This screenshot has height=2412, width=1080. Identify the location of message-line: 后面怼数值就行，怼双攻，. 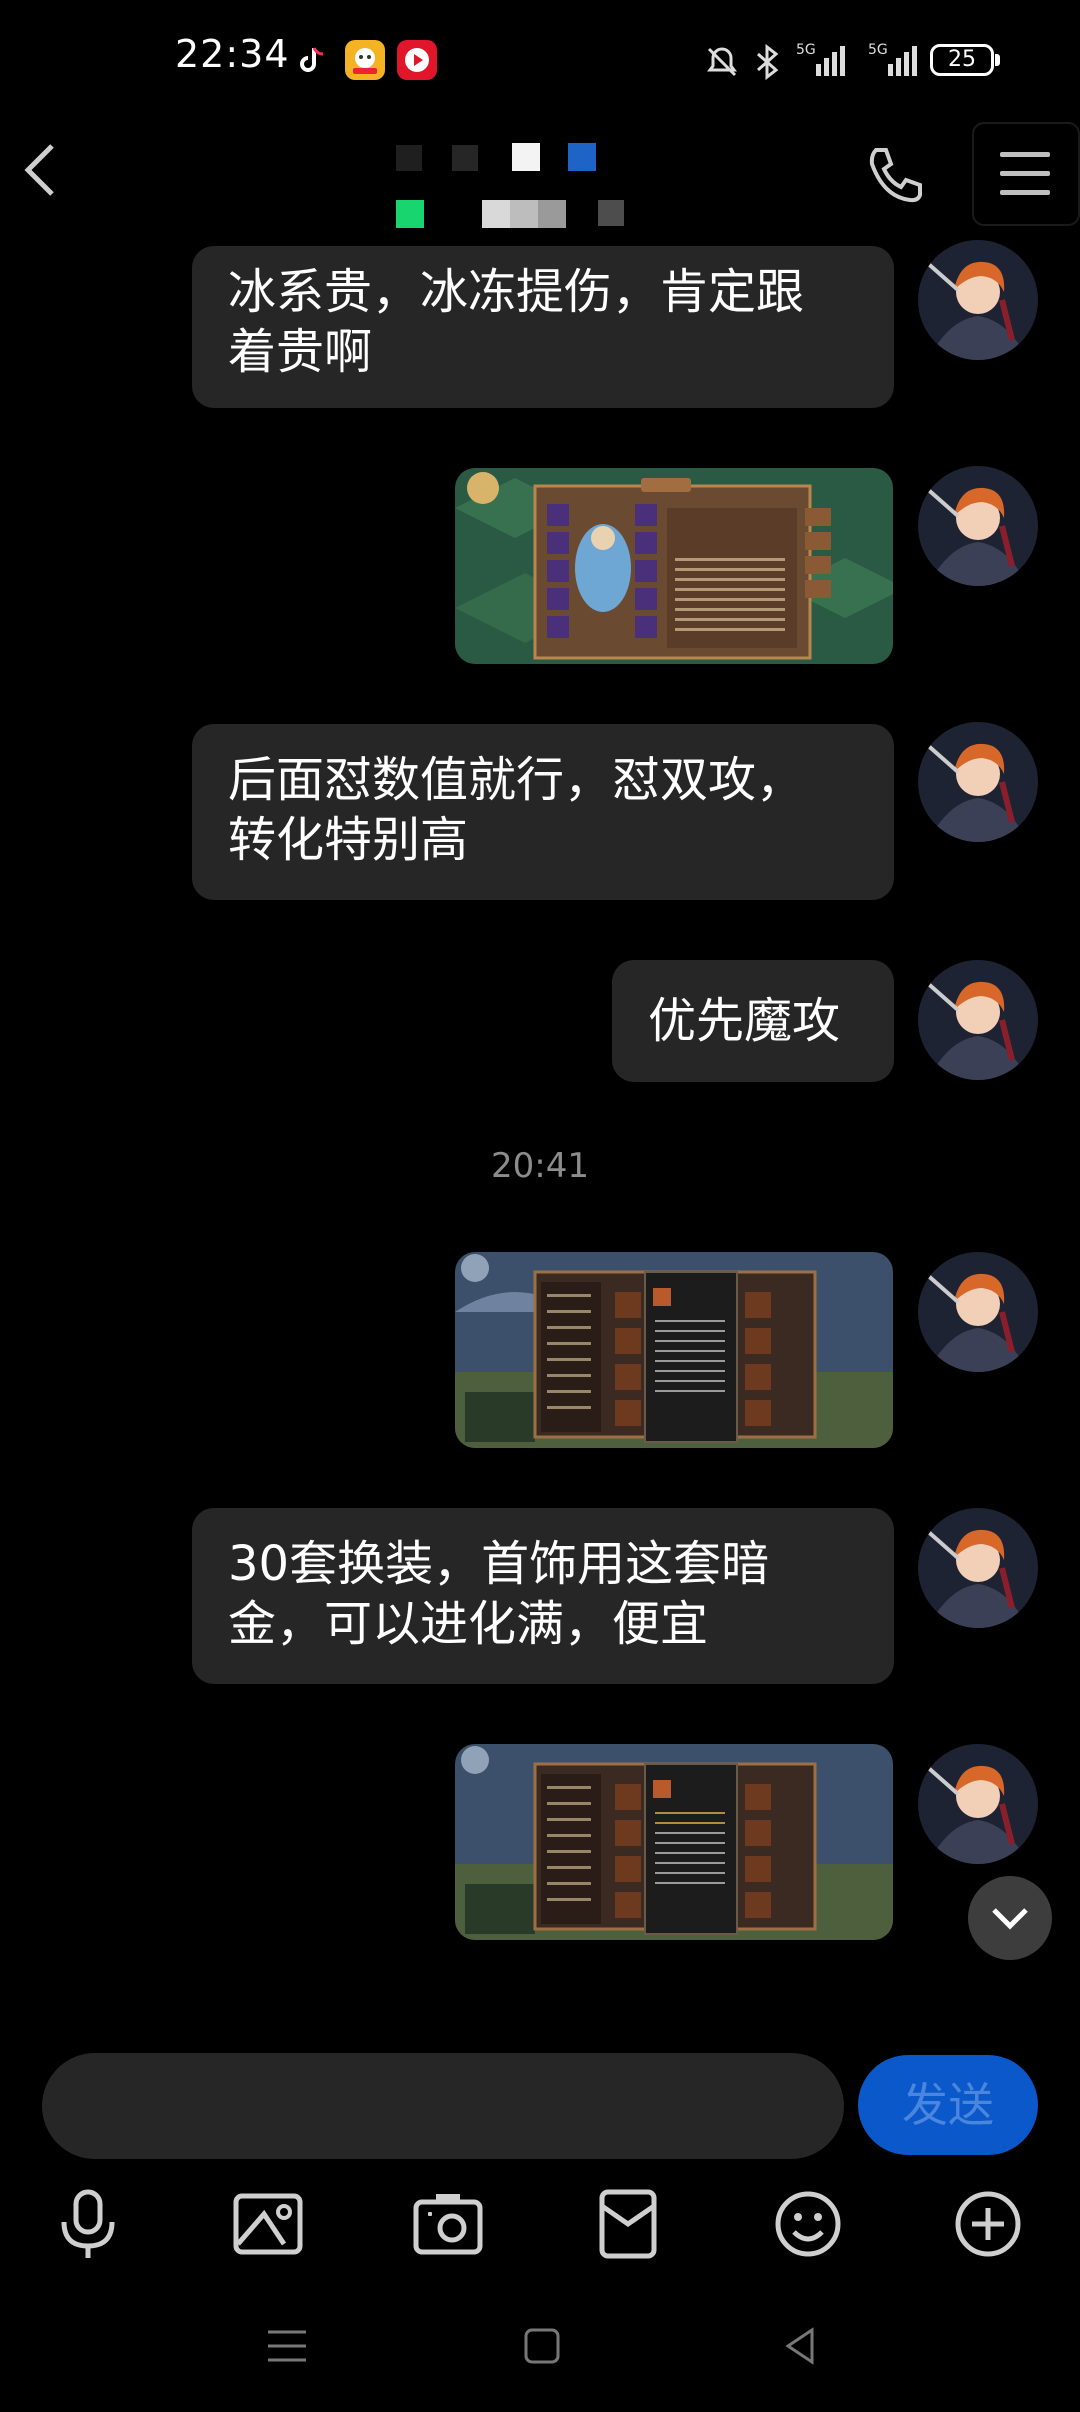
(516, 780).